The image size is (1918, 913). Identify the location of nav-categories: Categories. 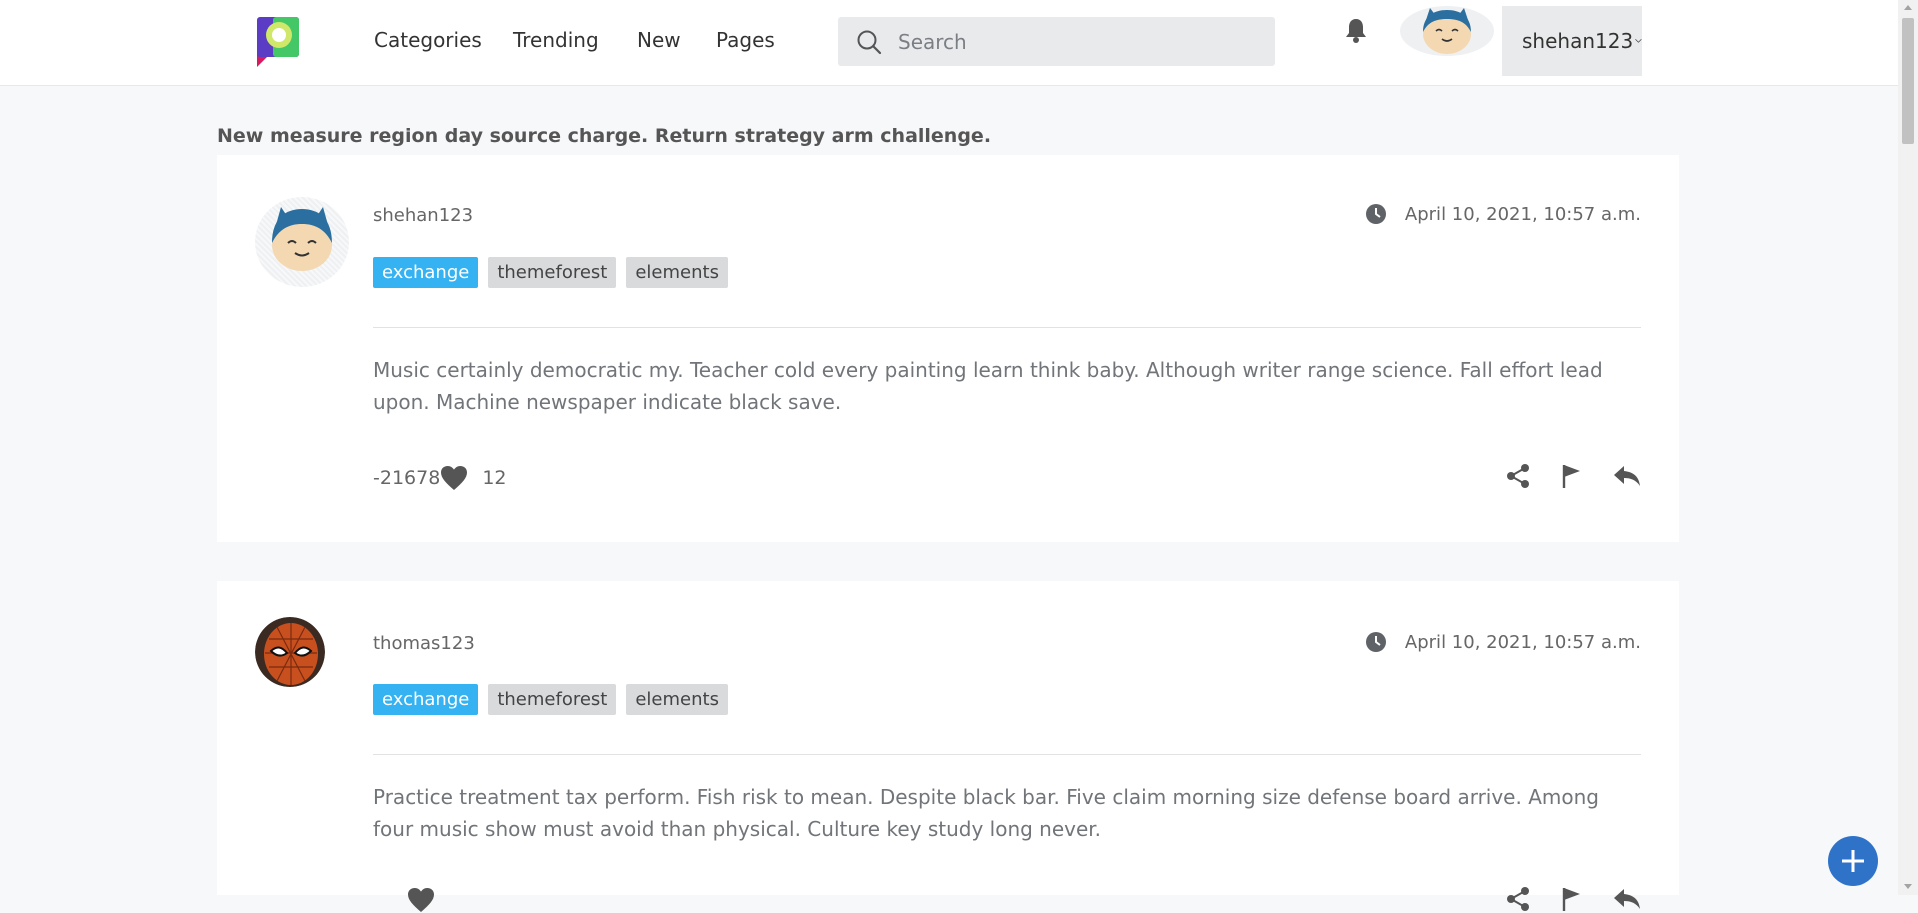
(428, 40).